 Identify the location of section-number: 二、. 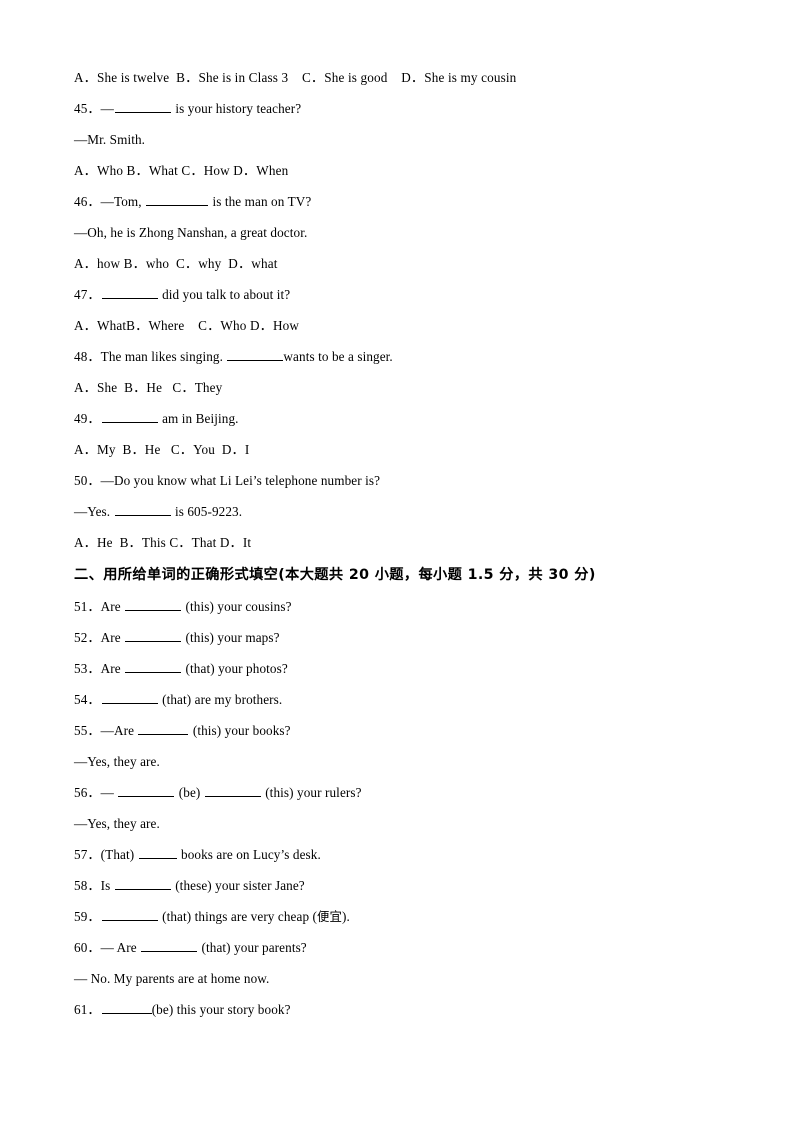
(89, 575).